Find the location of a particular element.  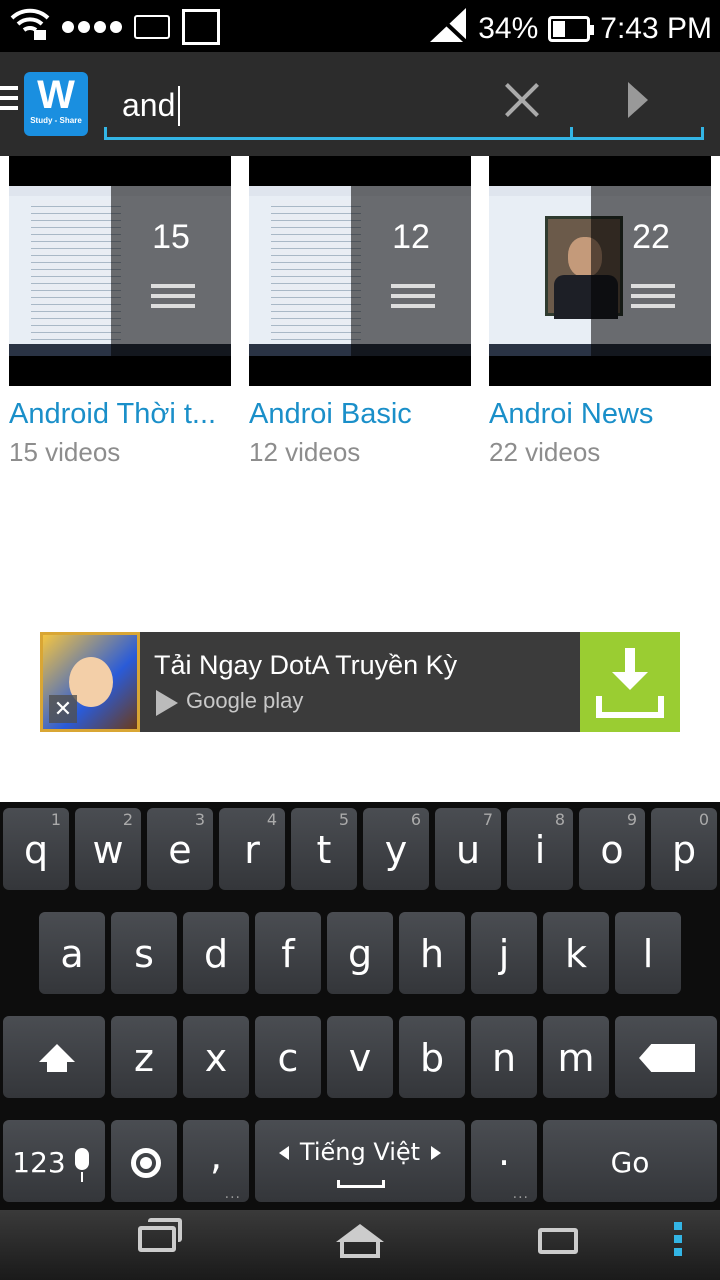

key-s: s is located at coordinates (144, 953).